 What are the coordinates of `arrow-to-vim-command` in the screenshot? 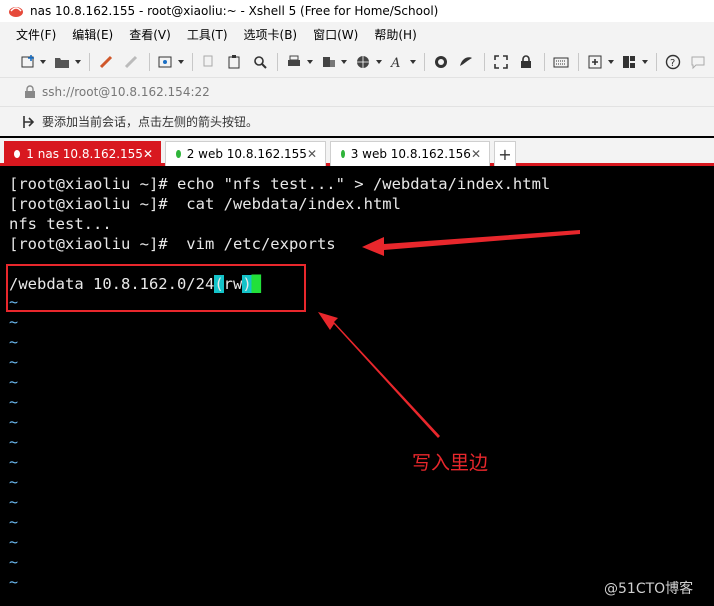 It's located at (471, 243).